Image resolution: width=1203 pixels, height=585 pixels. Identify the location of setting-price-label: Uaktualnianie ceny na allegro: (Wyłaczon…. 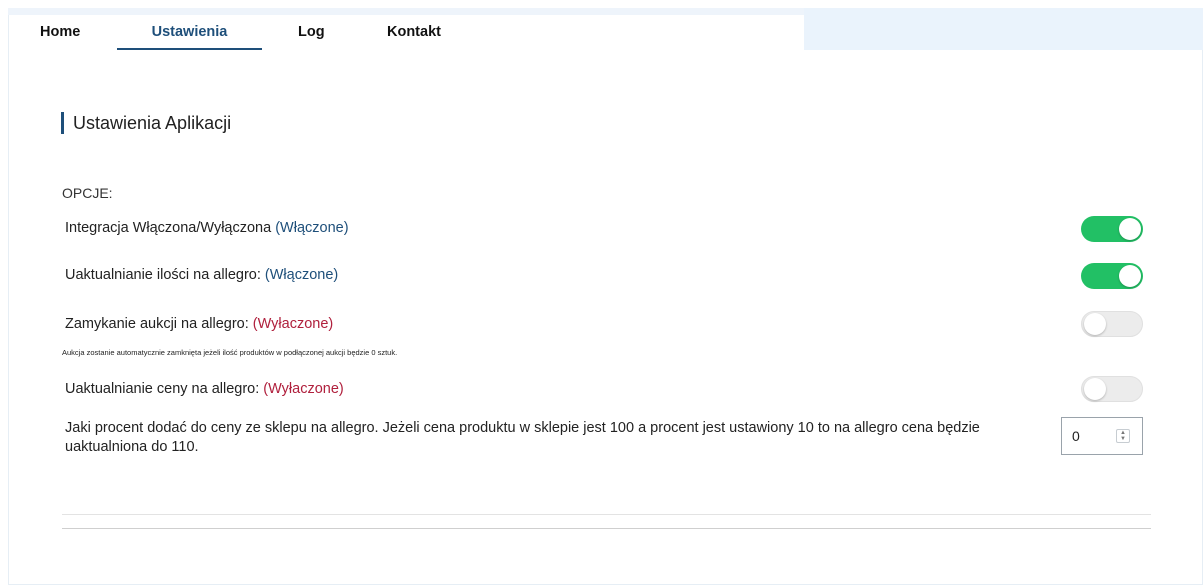
(204, 389).